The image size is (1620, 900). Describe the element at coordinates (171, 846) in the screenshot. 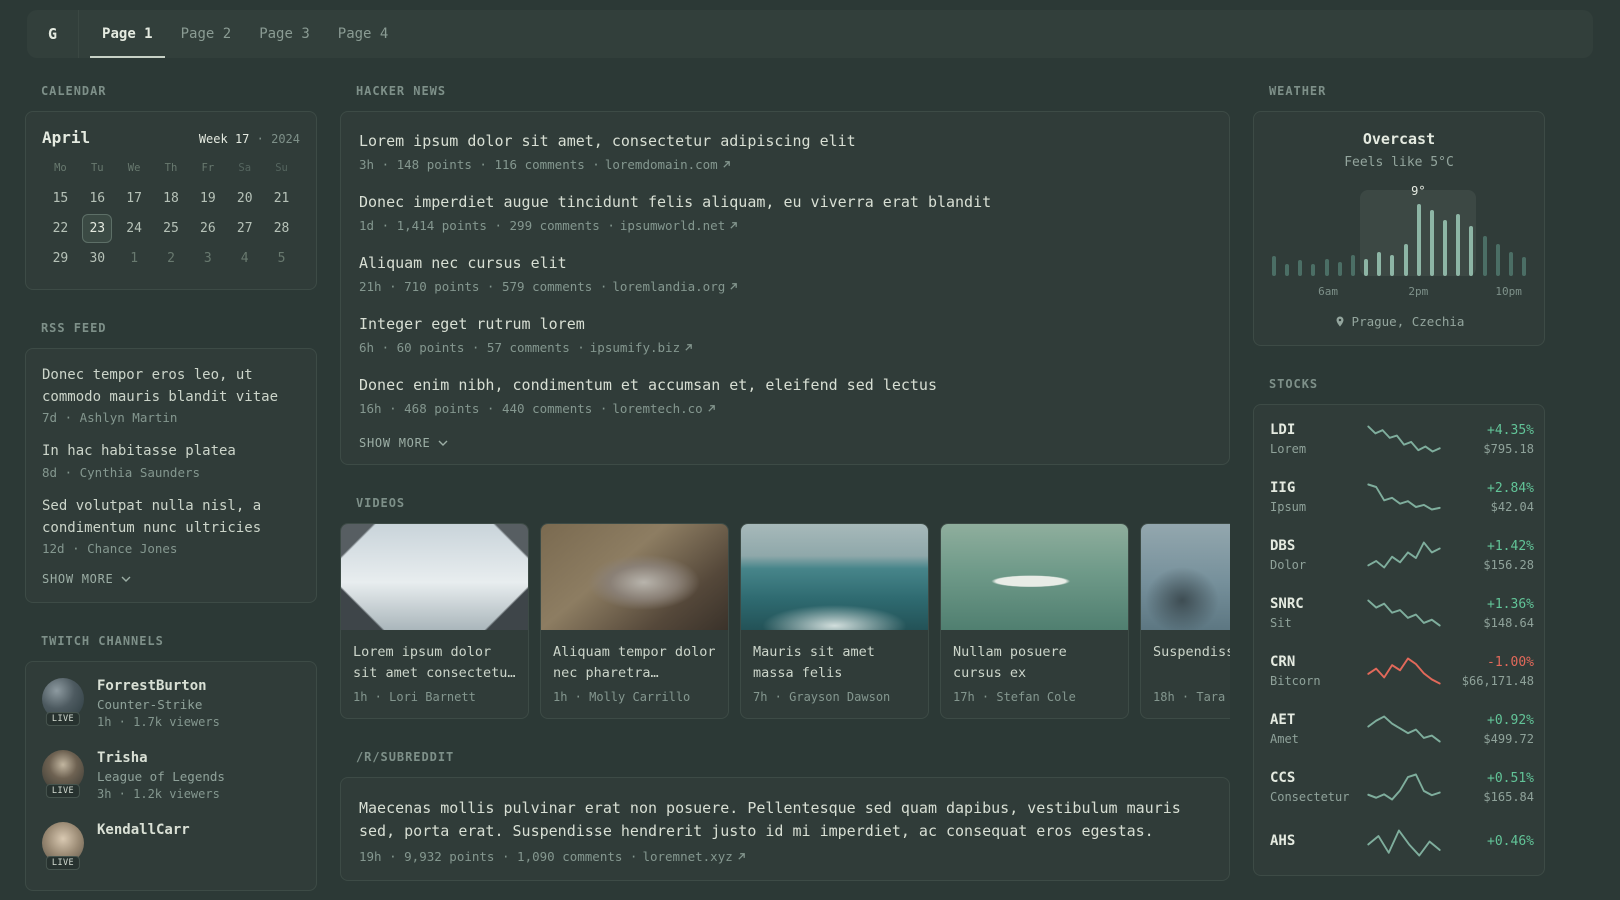

I see `twitch-channel-row: LIVE KendallCarr` at that location.